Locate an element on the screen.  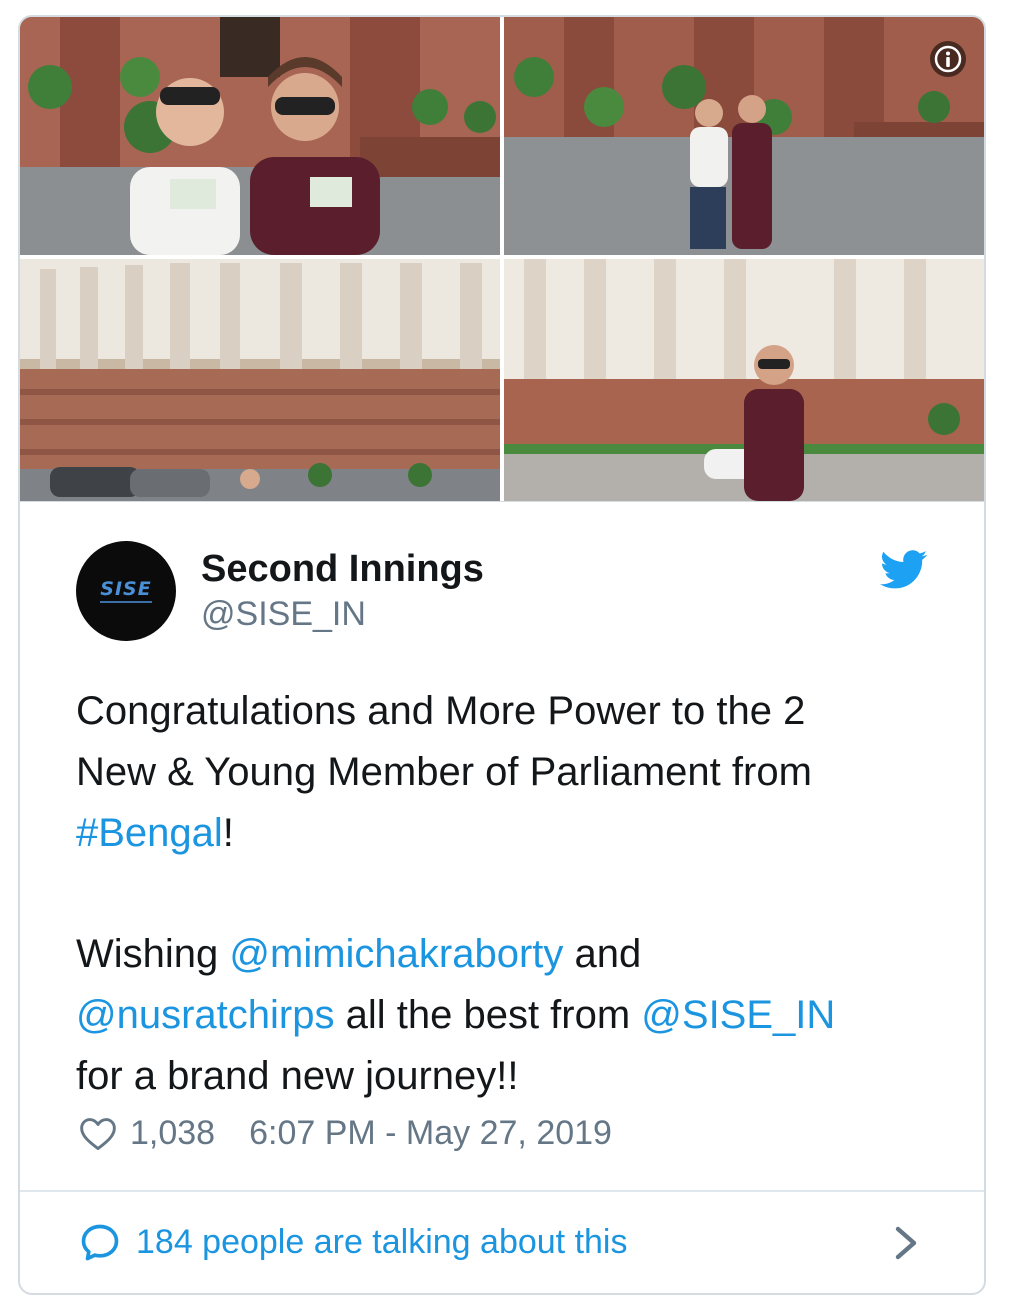
timestamp: 6:07 PM - May 27, 2019 is located at coordinates (430, 1133).